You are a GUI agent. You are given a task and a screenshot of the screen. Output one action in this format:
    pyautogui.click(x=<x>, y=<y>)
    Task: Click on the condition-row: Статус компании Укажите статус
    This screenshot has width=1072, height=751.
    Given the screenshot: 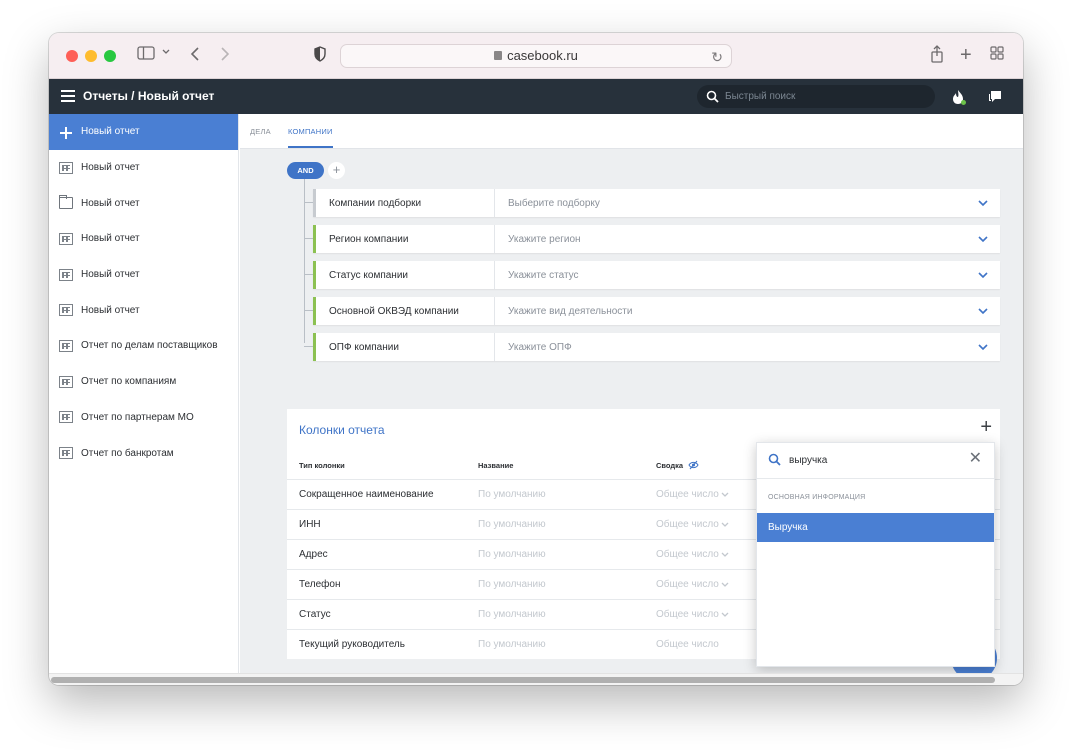 What is the action you would take?
    pyautogui.click(x=652, y=275)
    